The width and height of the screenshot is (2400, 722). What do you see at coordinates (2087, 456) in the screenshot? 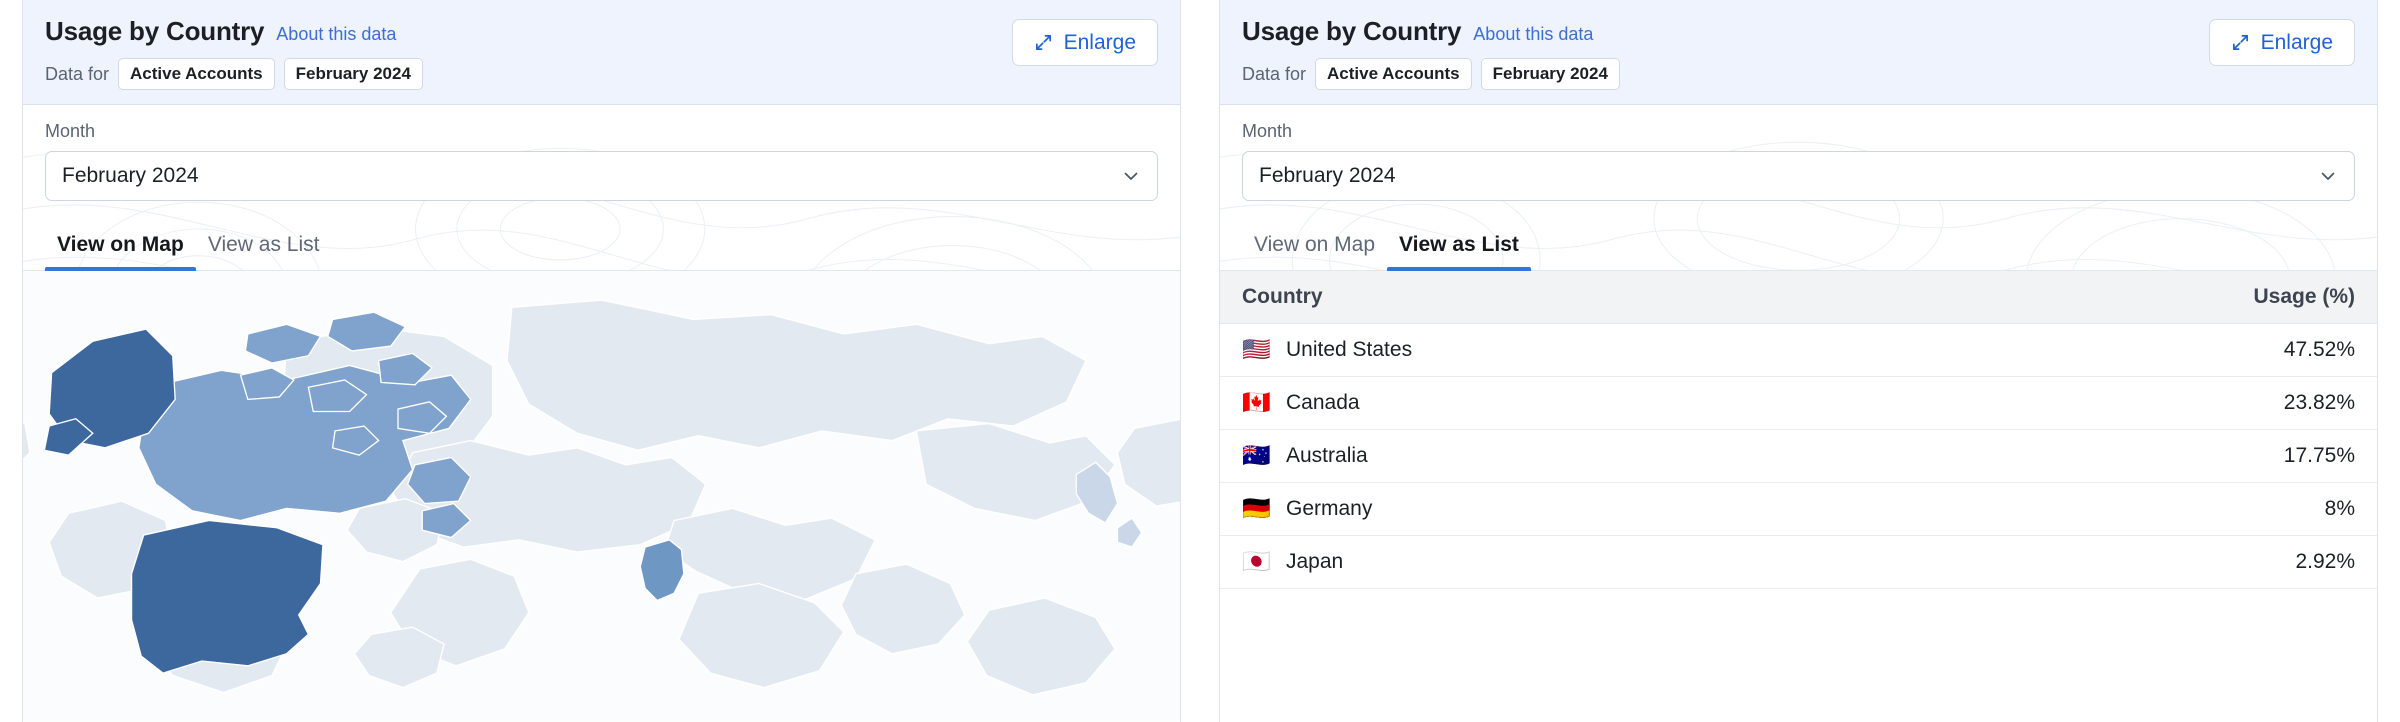
I see `cell-usage: 17.75%` at bounding box center [2087, 456].